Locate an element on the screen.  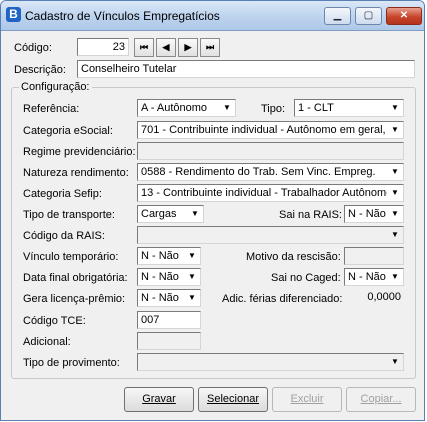
referencia-label: Referência: is located at coordinates (51, 109).